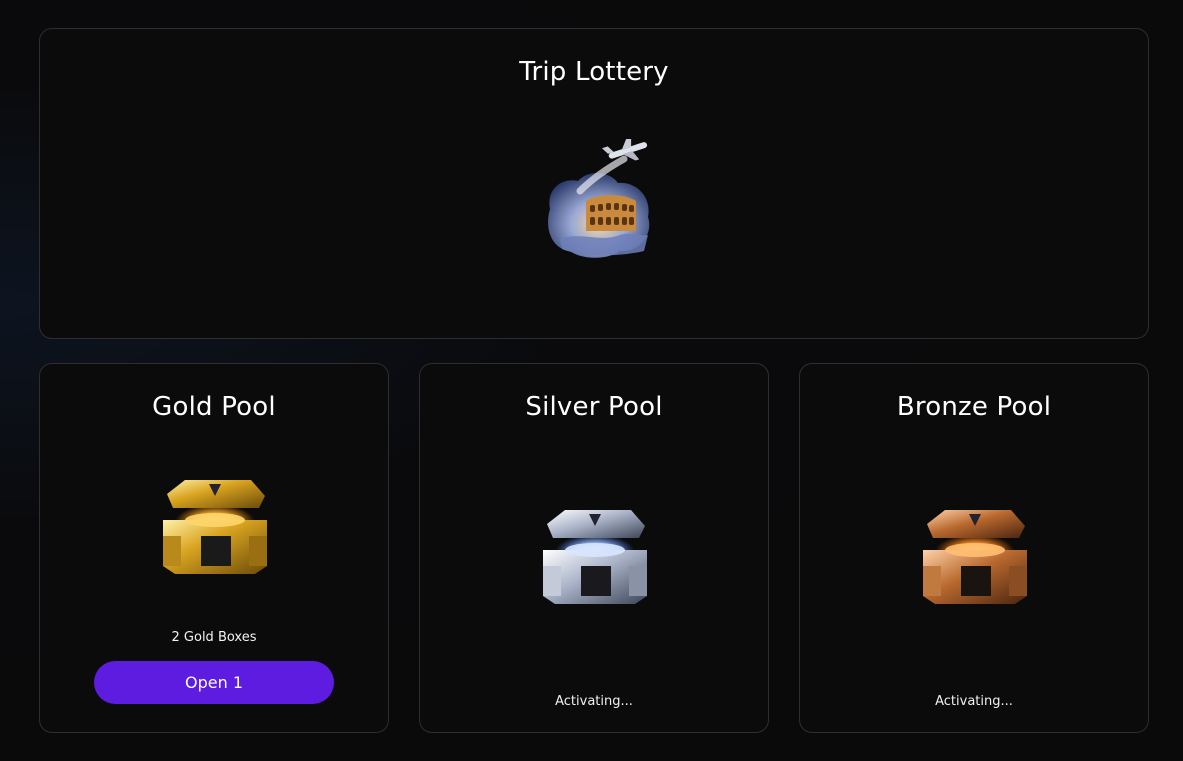  I want to click on silver-chest-image, so click(595, 556).